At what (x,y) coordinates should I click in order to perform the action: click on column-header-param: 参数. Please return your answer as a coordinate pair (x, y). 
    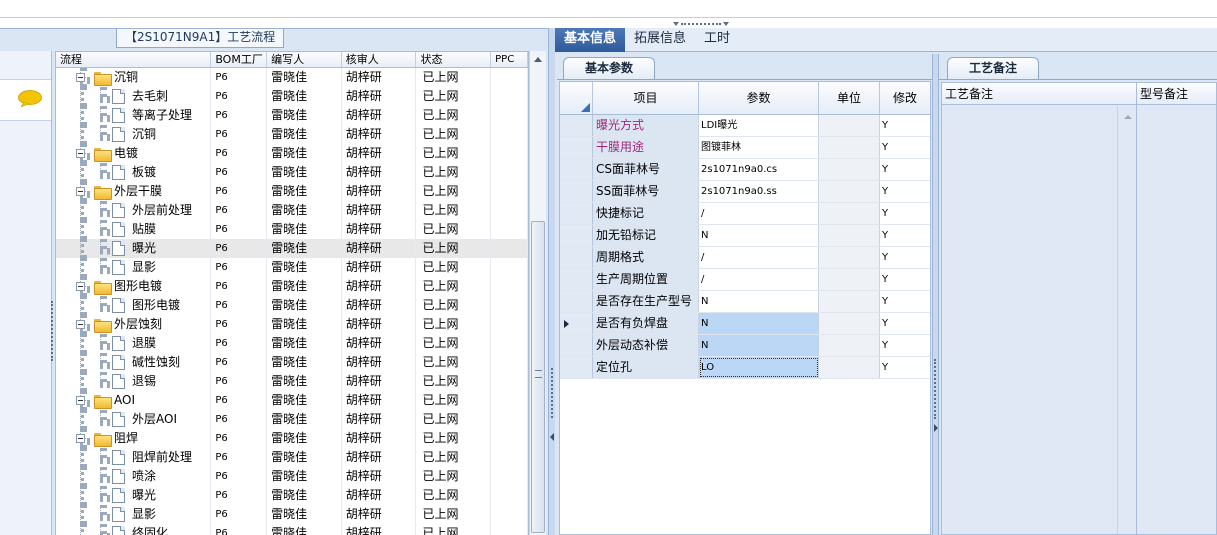
    Looking at the image, I should click on (759, 98).